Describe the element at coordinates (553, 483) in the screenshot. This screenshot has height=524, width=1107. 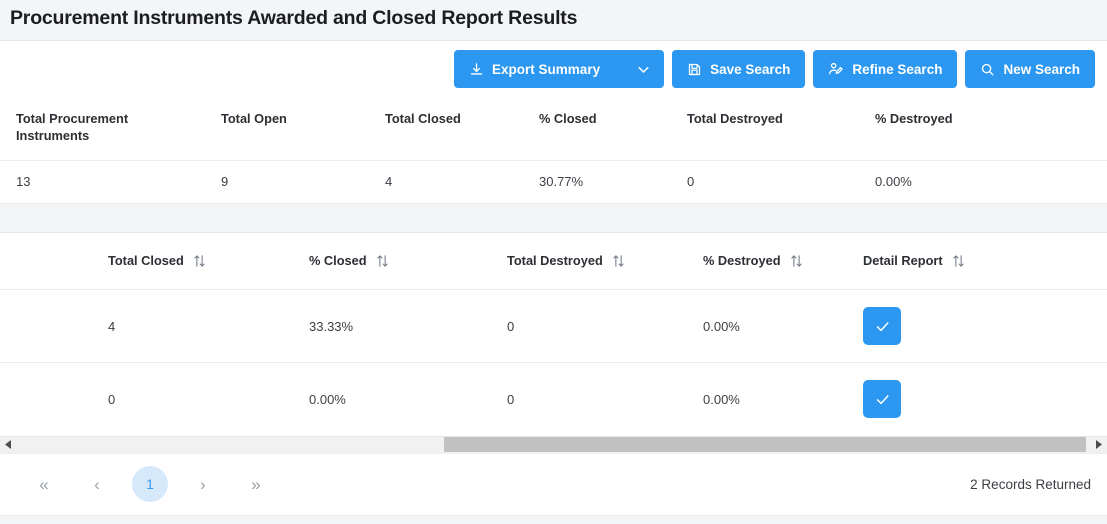
I see `pagination-footer: « ‹ 1 › » 2 Records Returned` at that location.